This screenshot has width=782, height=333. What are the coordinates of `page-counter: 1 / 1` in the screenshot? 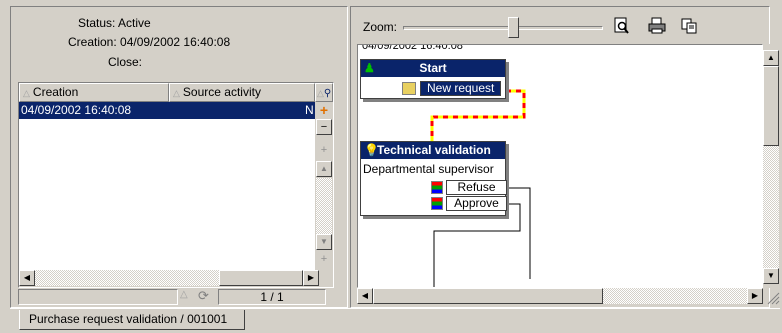 It's located at (272, 297).